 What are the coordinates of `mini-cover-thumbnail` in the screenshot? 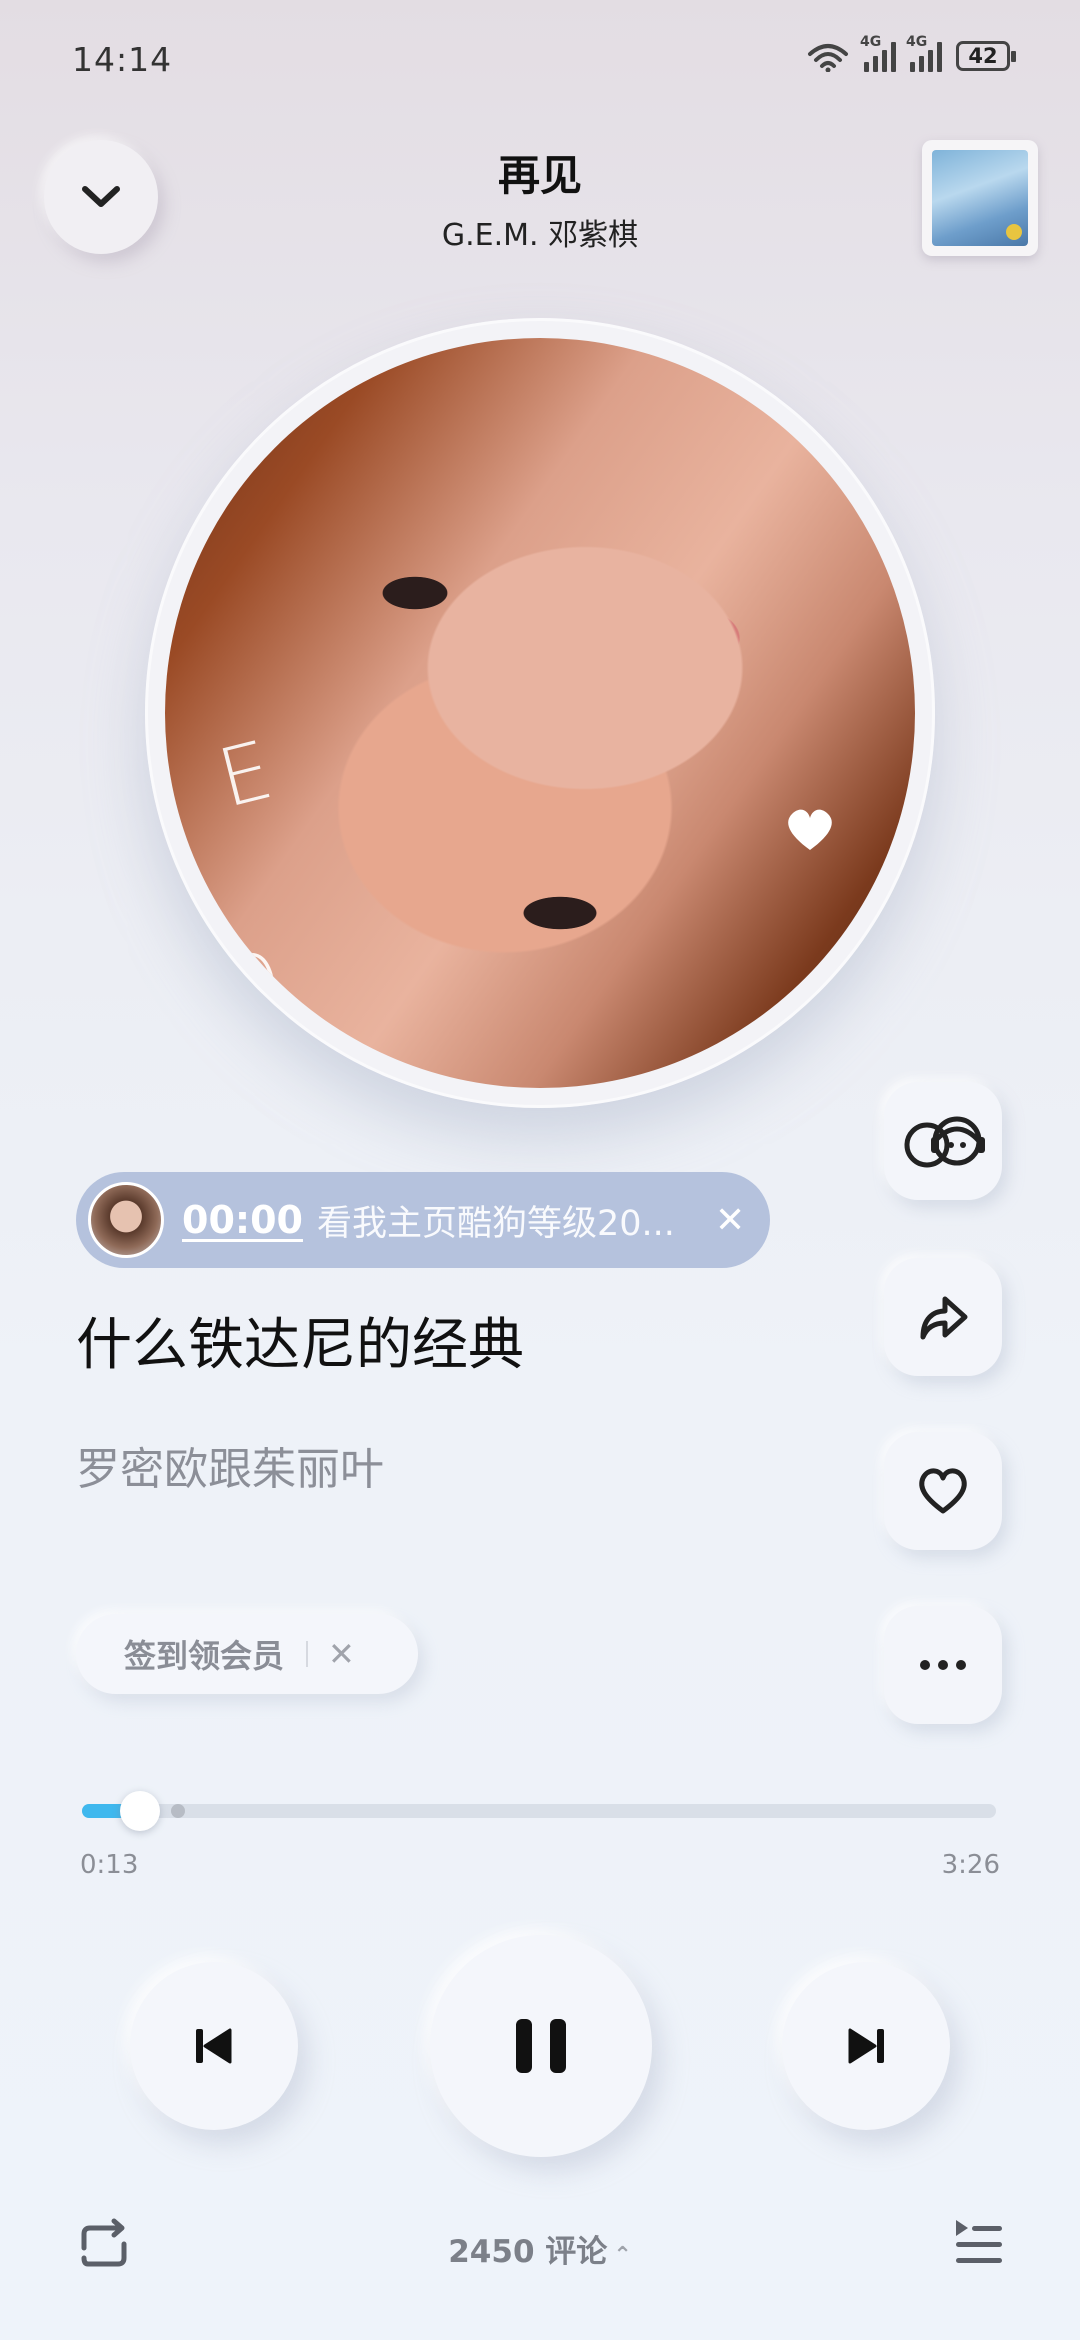 It's located at (980, 198).